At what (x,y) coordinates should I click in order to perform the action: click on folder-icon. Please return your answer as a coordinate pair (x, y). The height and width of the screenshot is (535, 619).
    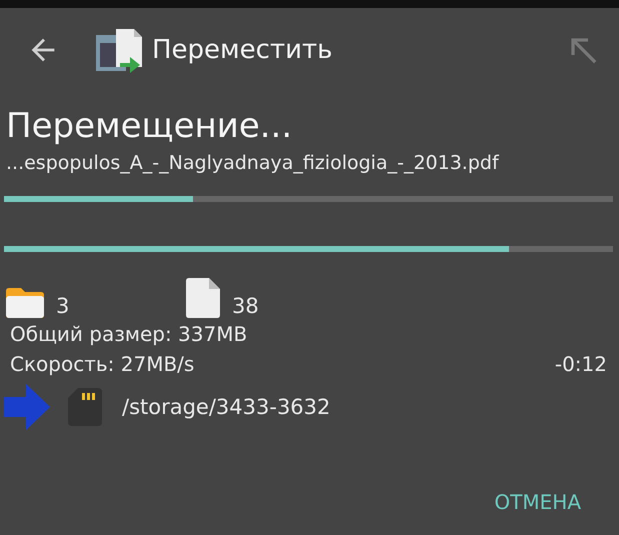
    Looking at the image, I should click on (25, 303).